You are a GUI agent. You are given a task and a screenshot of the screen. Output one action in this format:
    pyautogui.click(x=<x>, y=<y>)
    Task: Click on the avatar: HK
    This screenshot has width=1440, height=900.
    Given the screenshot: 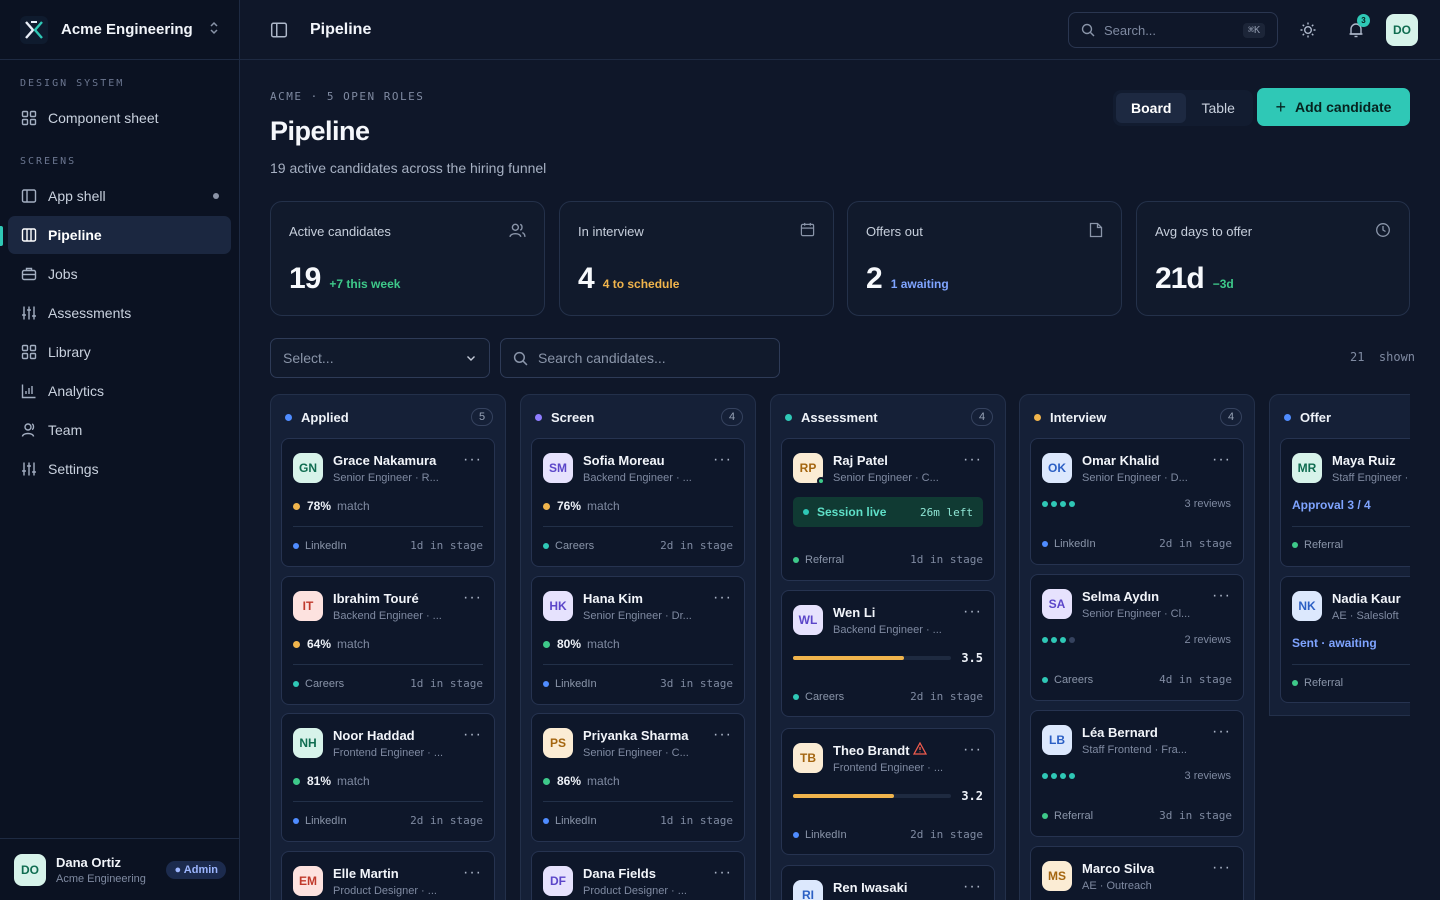 What is the action you would take?
    pyautogui.click(x=558, y=606)
    